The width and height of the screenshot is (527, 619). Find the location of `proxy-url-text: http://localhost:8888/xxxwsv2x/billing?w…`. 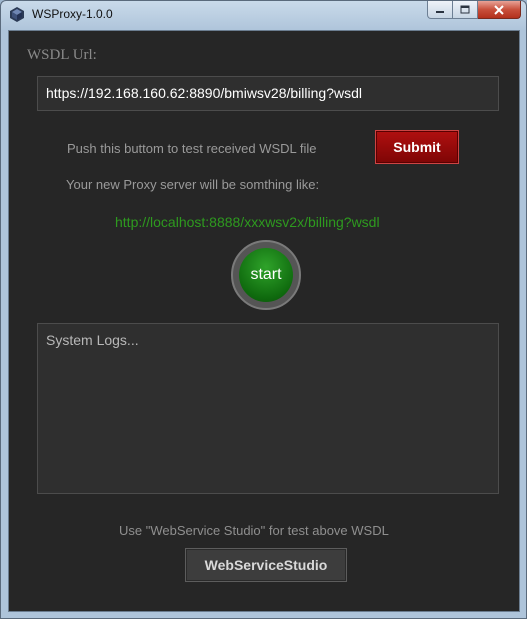

proxy-url-text: http://localhost:8888/xxxwsv2x/billing?w… is located at coordinates (247, 222).